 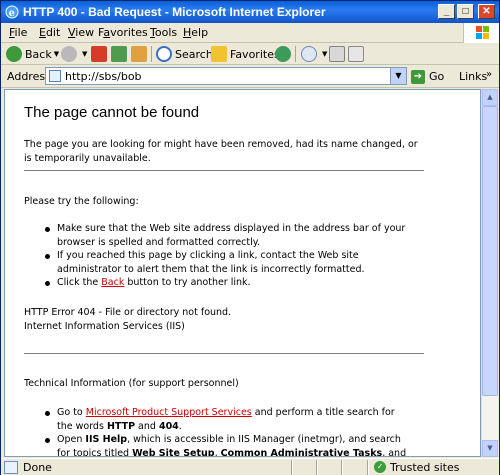 I want to click on try-heading: Please try the following:, so click(x=81, y=201).